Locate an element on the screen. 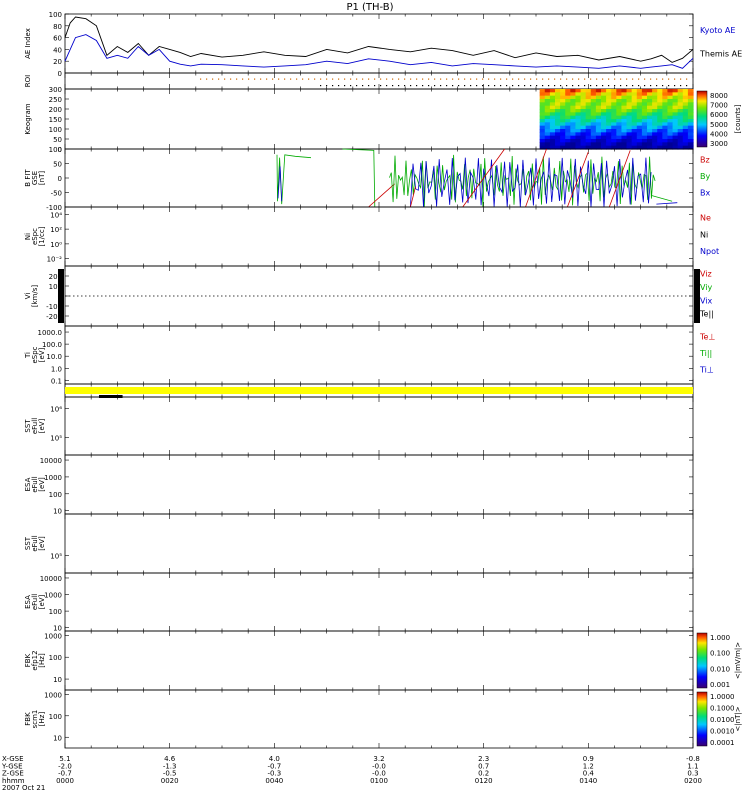 The height and width of the screenshot is (800, 750). ae-series-line is located at coordinates (379, 39).